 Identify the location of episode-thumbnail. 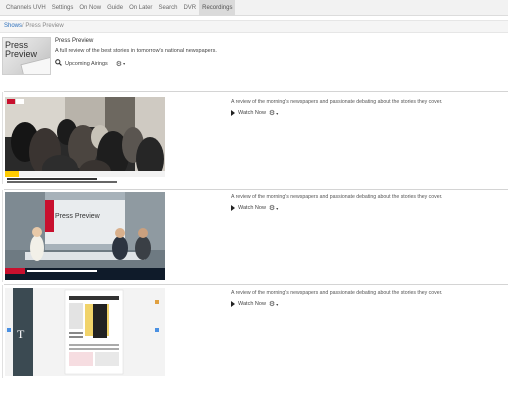
(85, 141).